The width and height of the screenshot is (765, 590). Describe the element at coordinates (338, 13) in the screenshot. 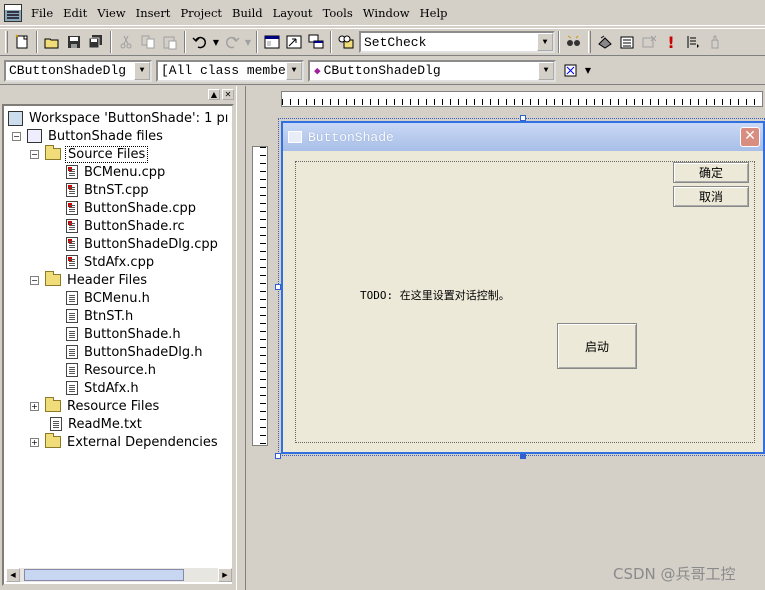

I see `menu-tools: Tools` at that location.